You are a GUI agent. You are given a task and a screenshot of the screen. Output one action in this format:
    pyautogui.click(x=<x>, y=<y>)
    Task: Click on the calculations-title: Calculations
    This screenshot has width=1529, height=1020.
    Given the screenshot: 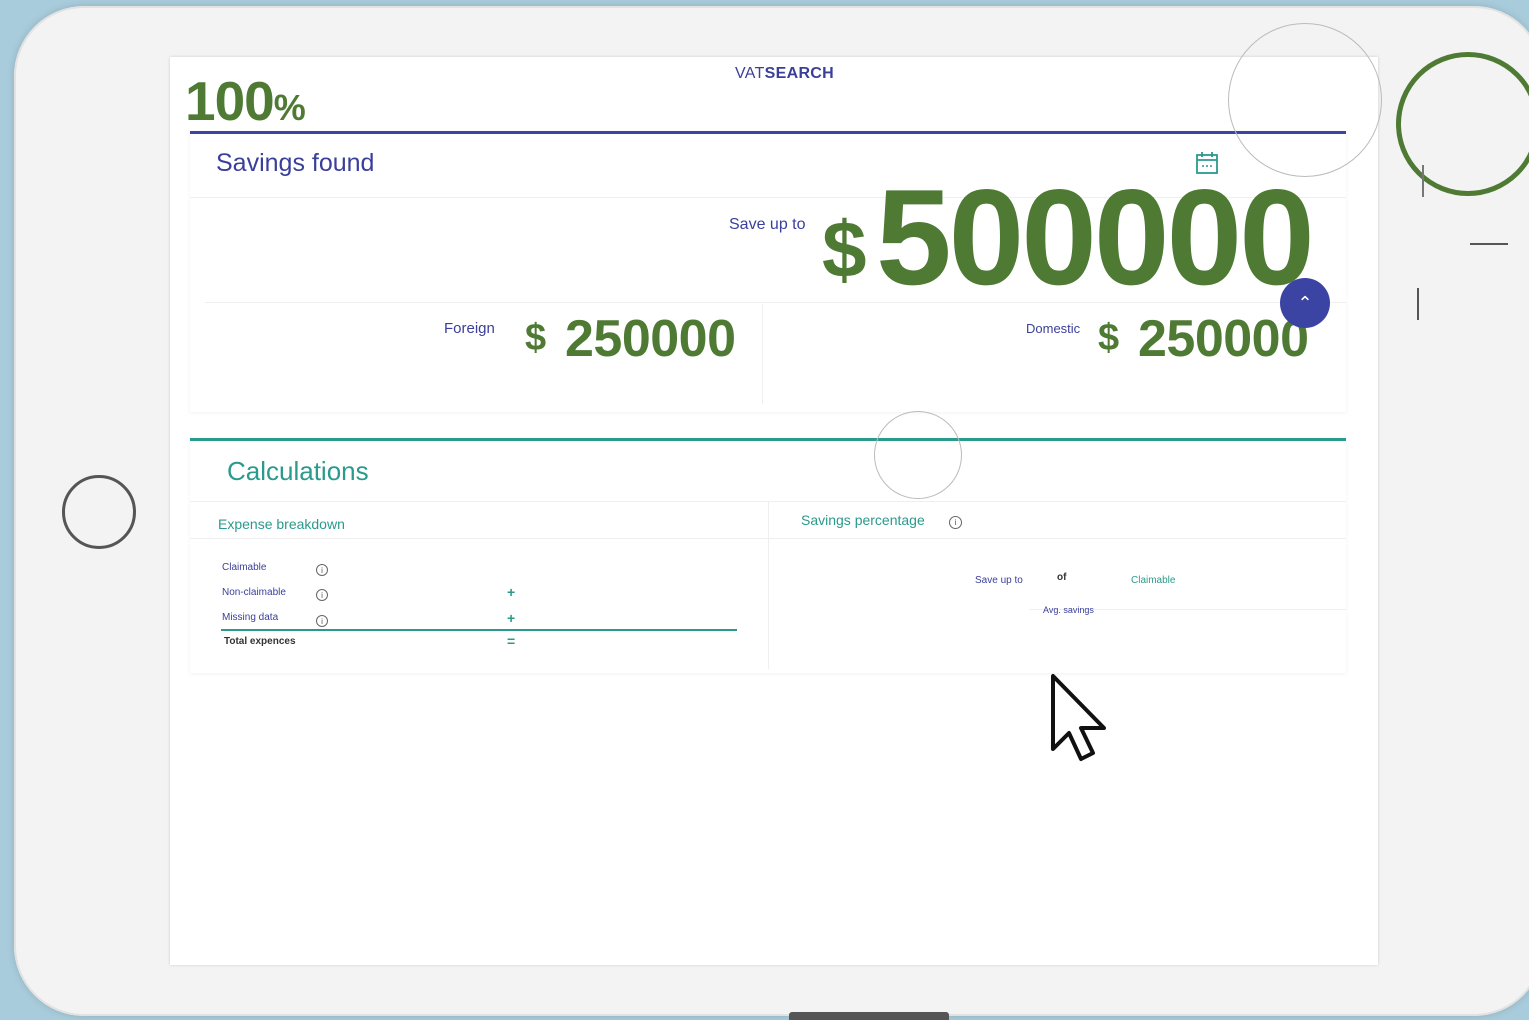 What is the action you would take?
    pyautogui.click(x=298, y=471)
    